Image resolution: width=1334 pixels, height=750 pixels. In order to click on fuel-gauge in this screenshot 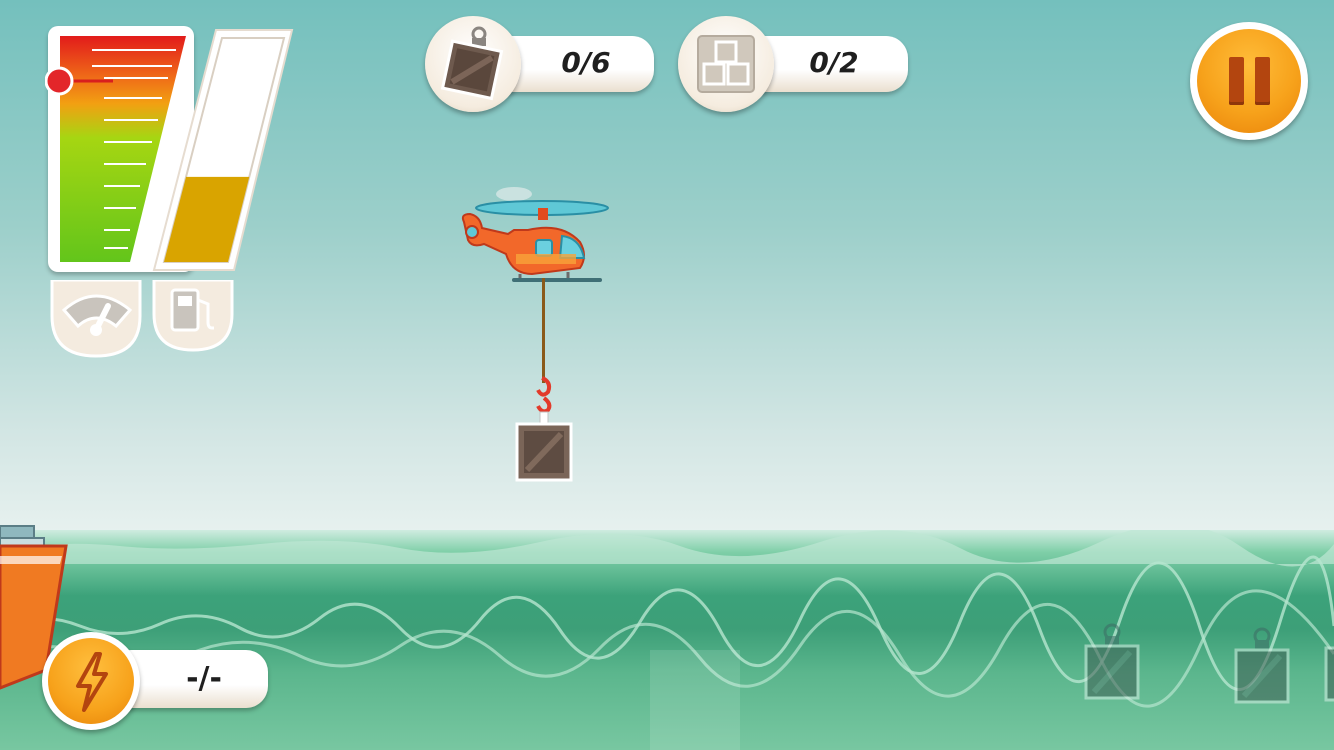, I will do `click(223, 149)`.